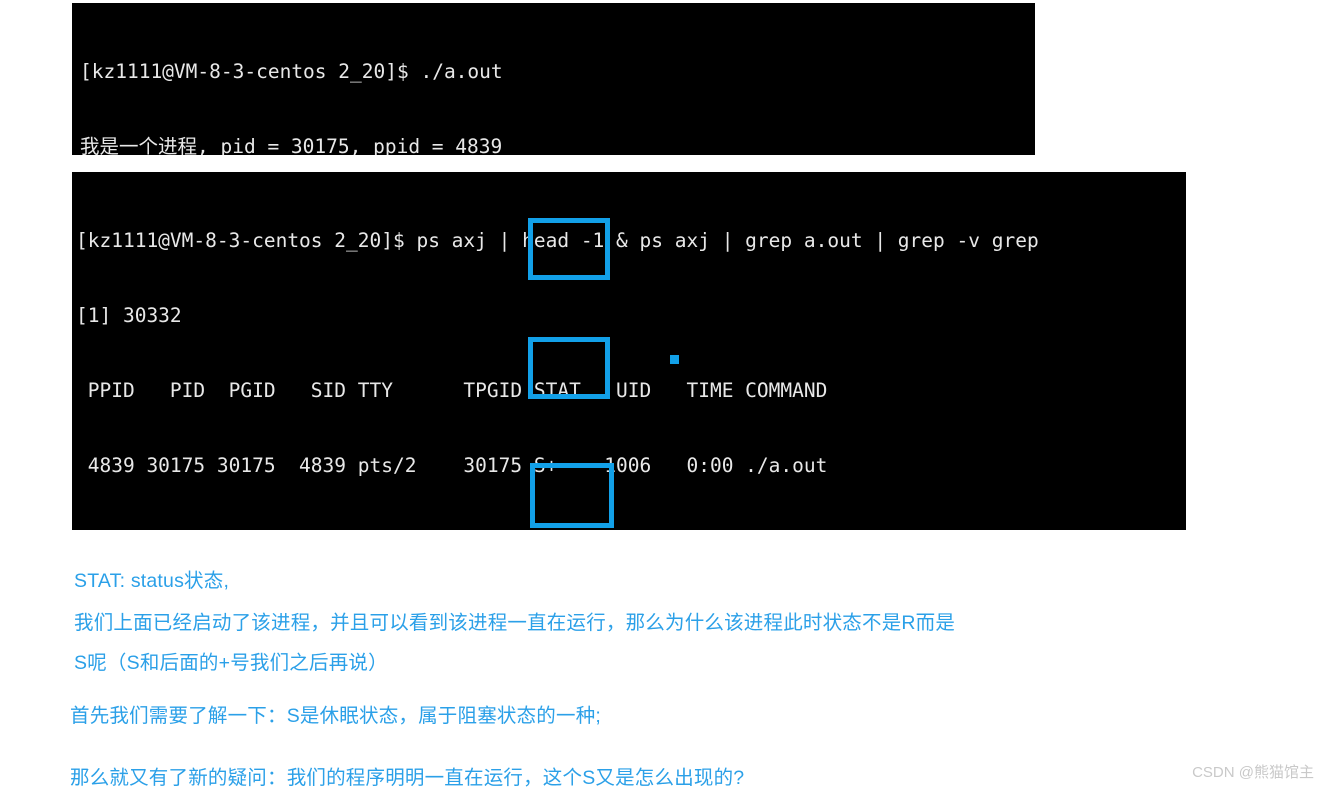 The image size is (1328, 790). Describe the element at coordinates (291, 71) in the screenshot. I see `terminal-line: [kz1111@VM-8-3-centos 2_20]$ ./a.out` at that location.